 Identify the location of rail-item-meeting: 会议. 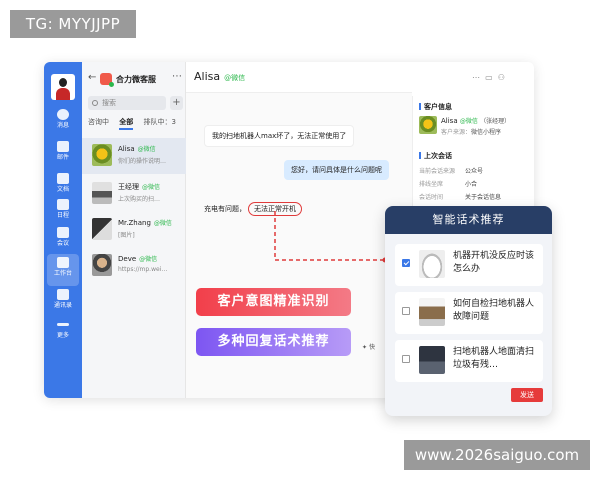
(63, 240).